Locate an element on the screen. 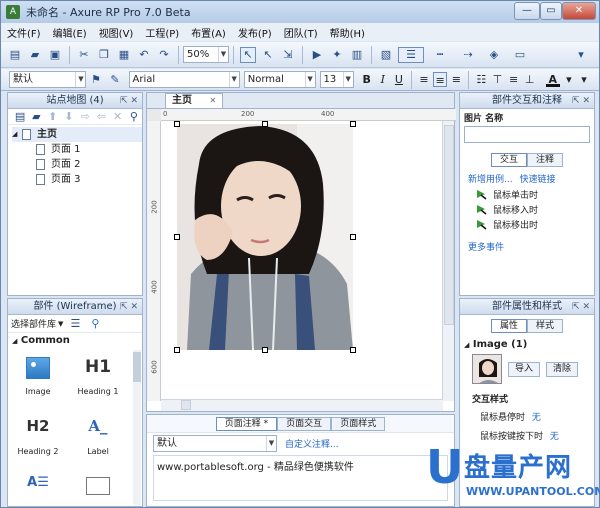 The height and width of the screenshot is (508, 600). shadow-icon: ▭ is located at coordinates (520, 55).